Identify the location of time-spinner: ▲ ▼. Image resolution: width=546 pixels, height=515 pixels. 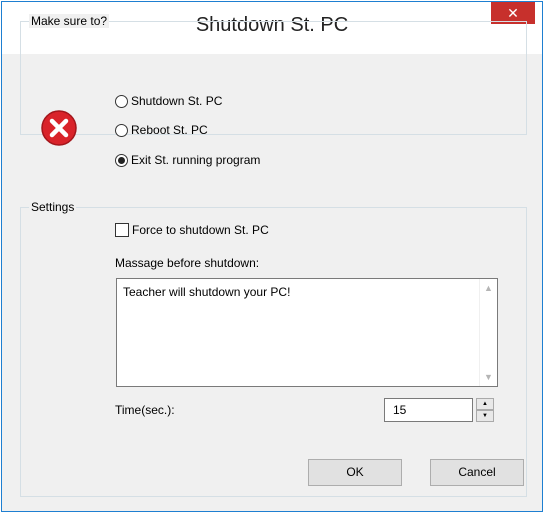
(485, 410).